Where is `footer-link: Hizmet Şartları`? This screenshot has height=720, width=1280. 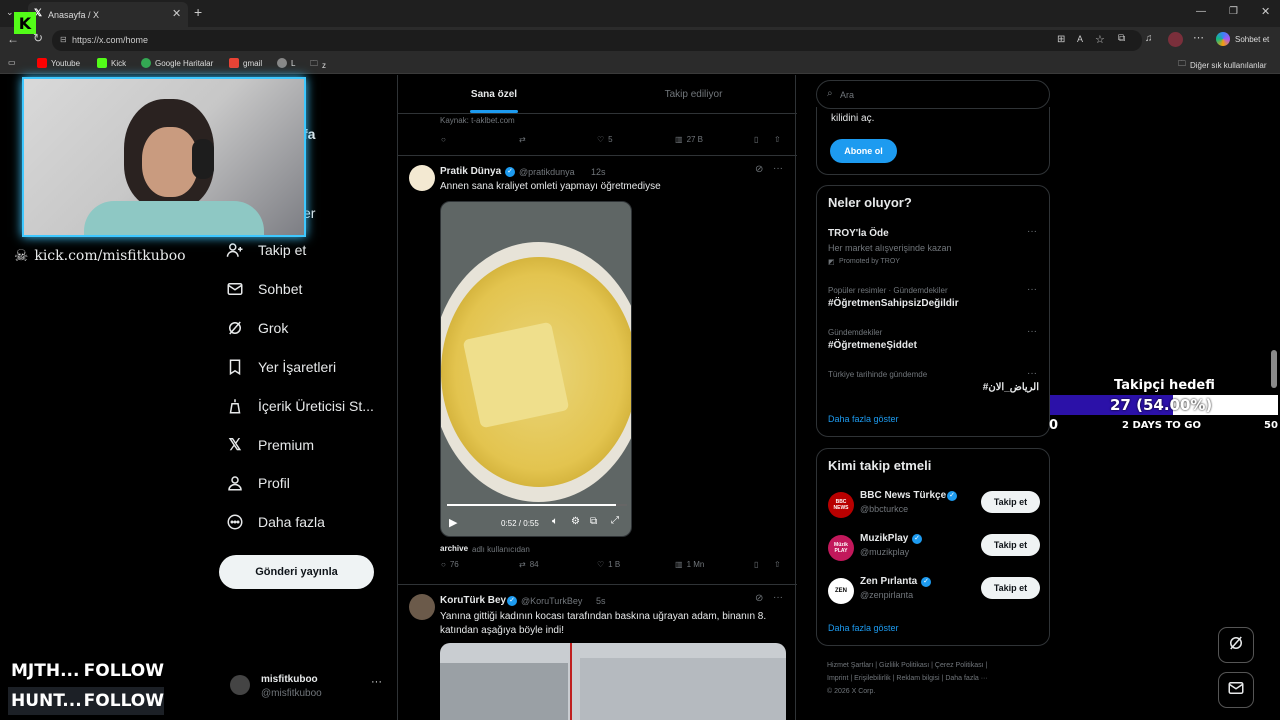
footer-link: Hizmet Şartları is located at coordinates (850, 665).